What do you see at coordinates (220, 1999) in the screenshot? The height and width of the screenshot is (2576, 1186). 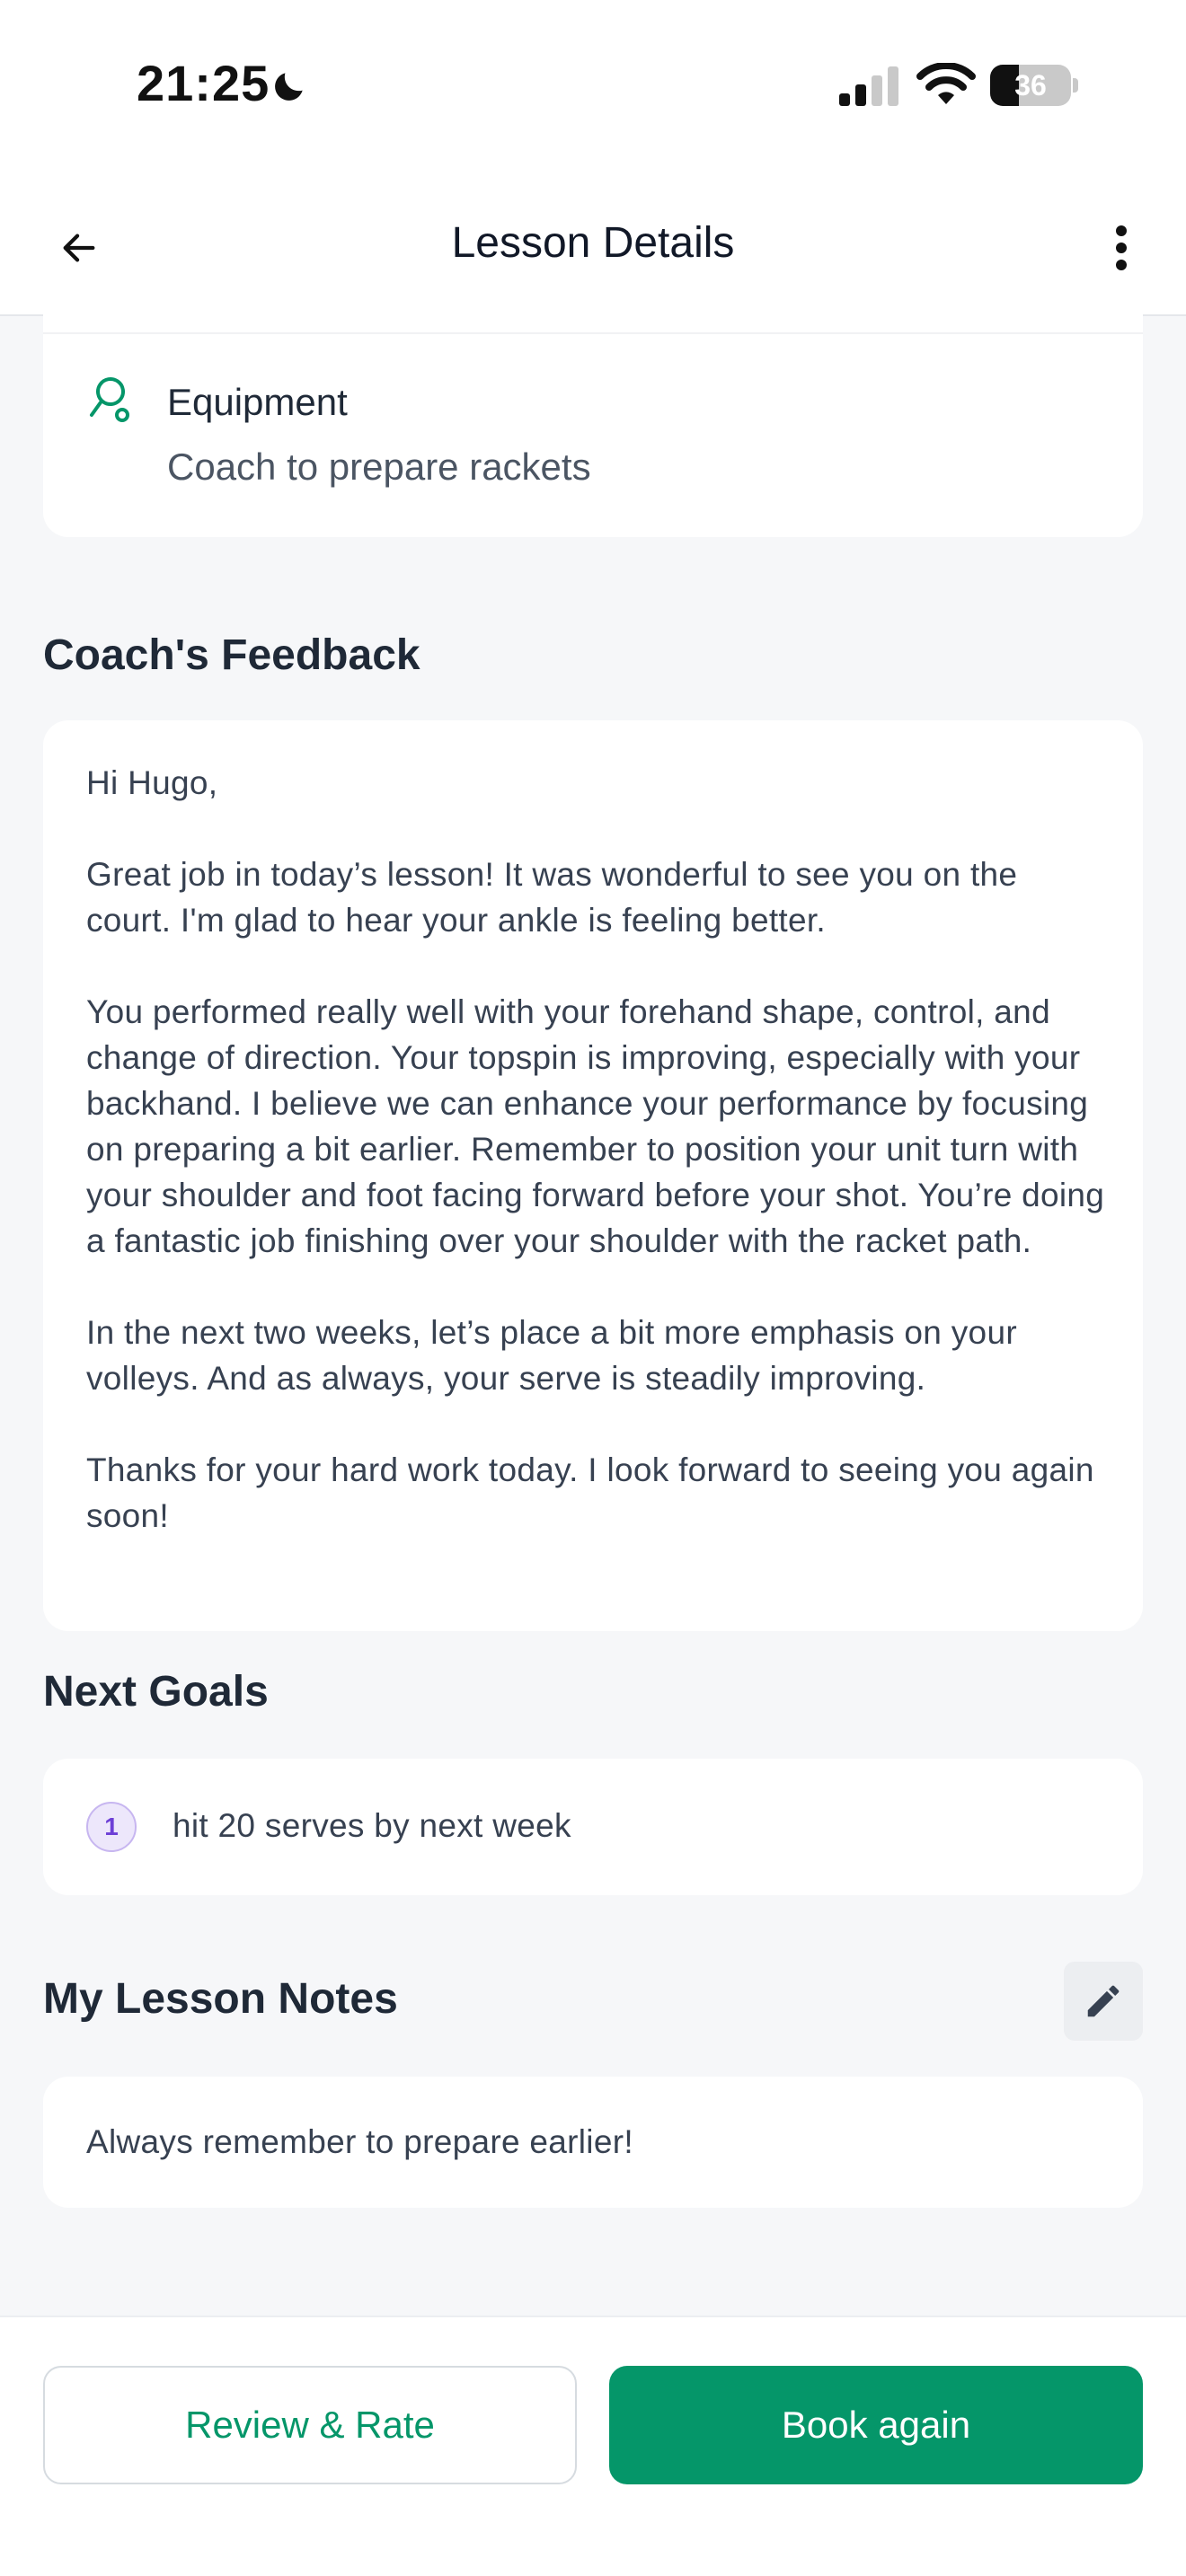 I see `notes-section-title: My Lesson Notes` at bounding box center [220, 1999].